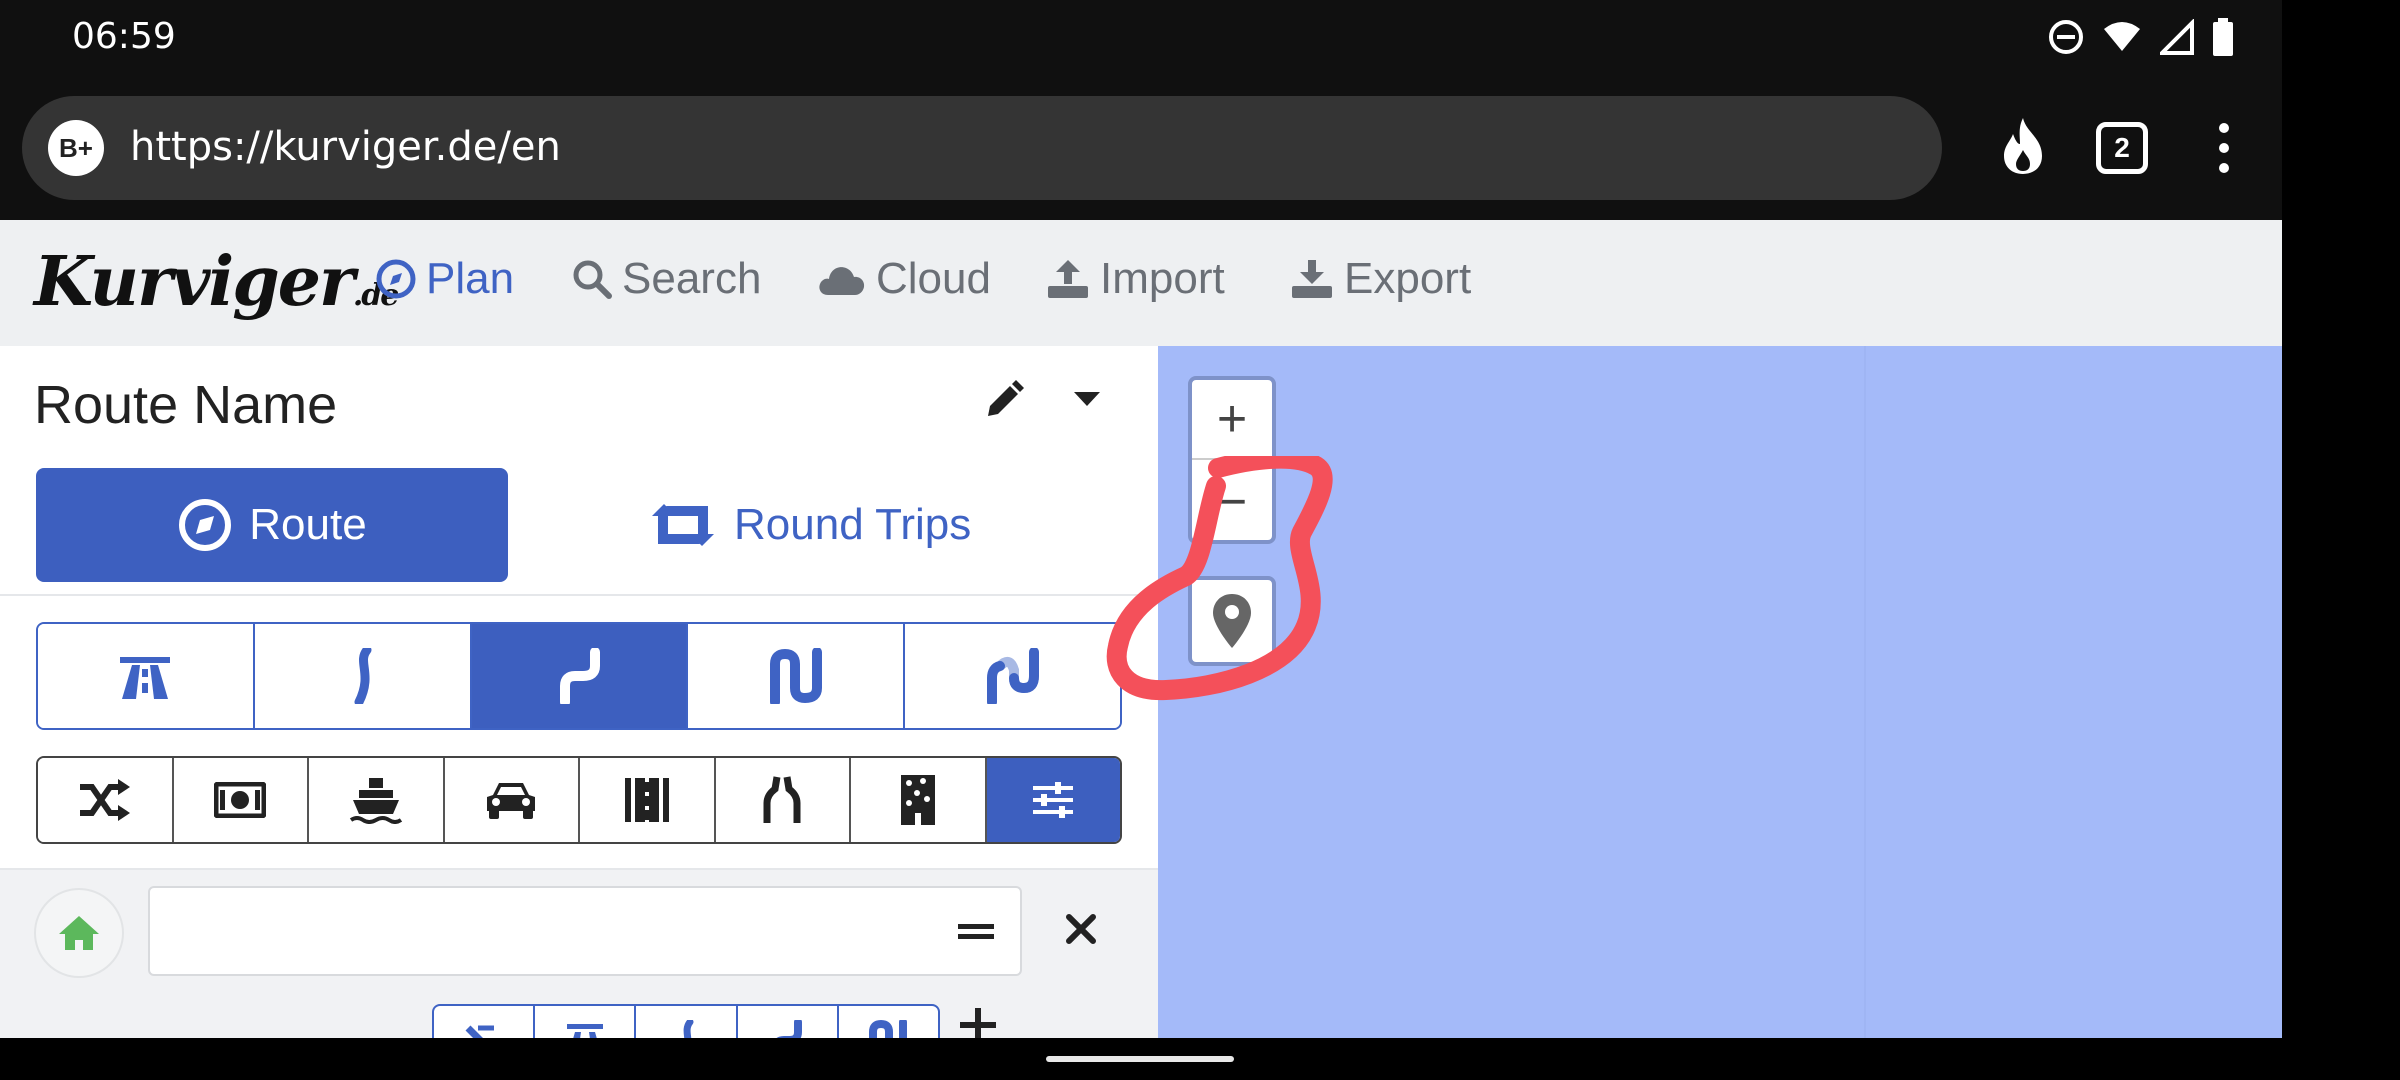  Describe the element at coordinates (2341, 540) in the screenshot. I see `screen-edge` at that location.